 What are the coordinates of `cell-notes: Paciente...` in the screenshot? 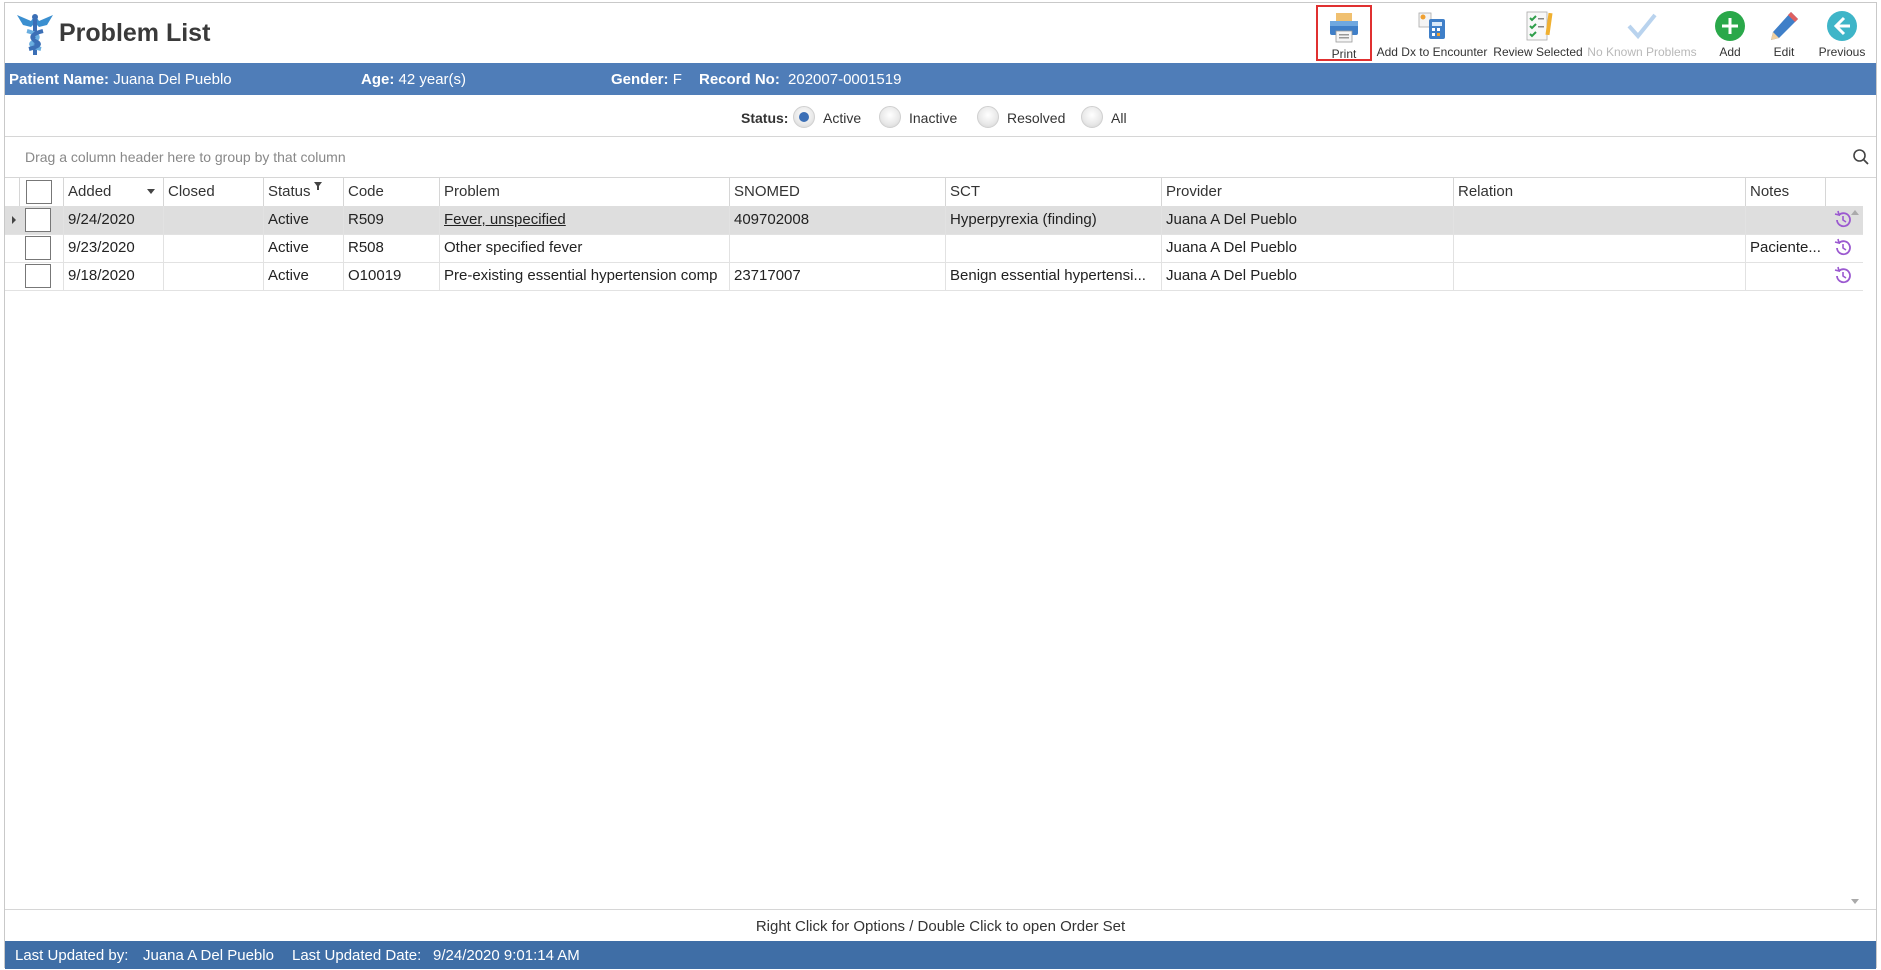 It's located at (1785, 248).